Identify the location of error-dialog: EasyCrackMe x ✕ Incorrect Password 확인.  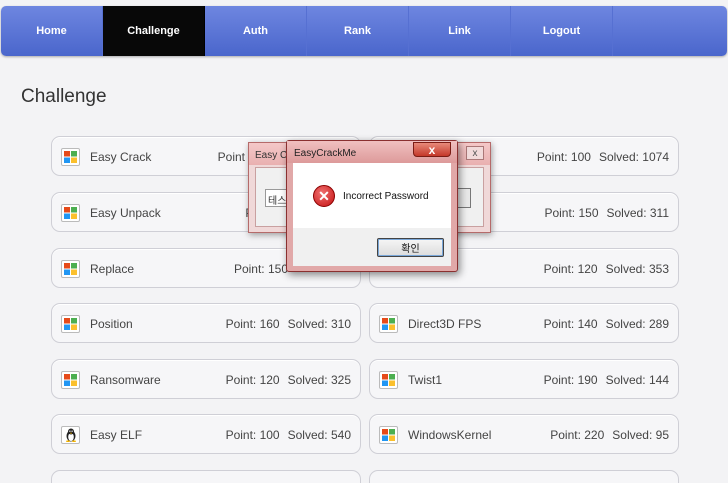
(372, 206).